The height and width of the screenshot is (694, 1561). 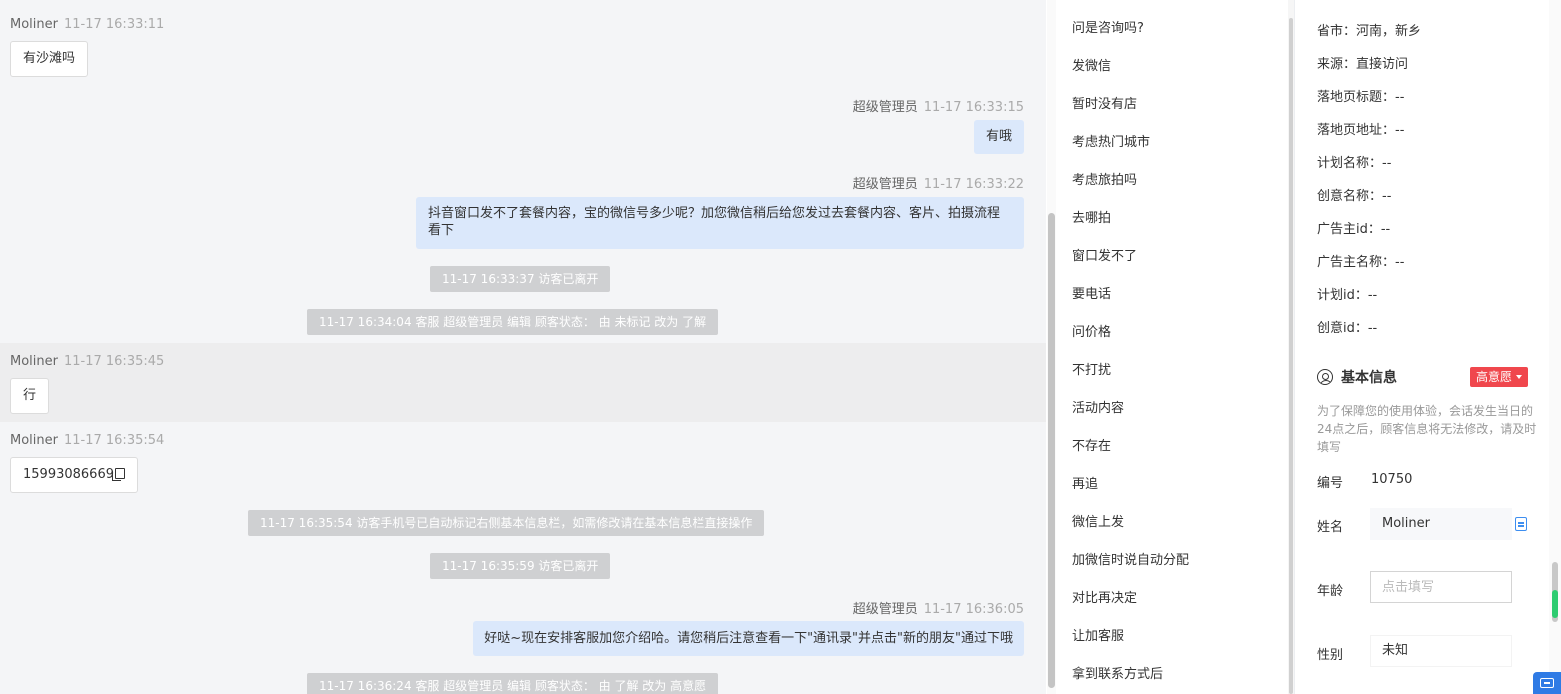 I want to click on message-row-highlighted: Moliner 11-17 16:35:45 行, so click(x=523, y=382).